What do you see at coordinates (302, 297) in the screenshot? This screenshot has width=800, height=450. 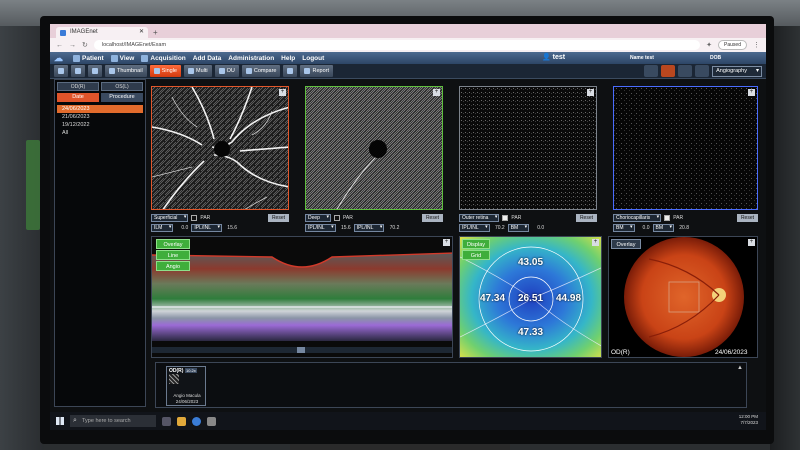 I see `bscan-image: Overlay Line Angio +` at bounding box center [302, 297].